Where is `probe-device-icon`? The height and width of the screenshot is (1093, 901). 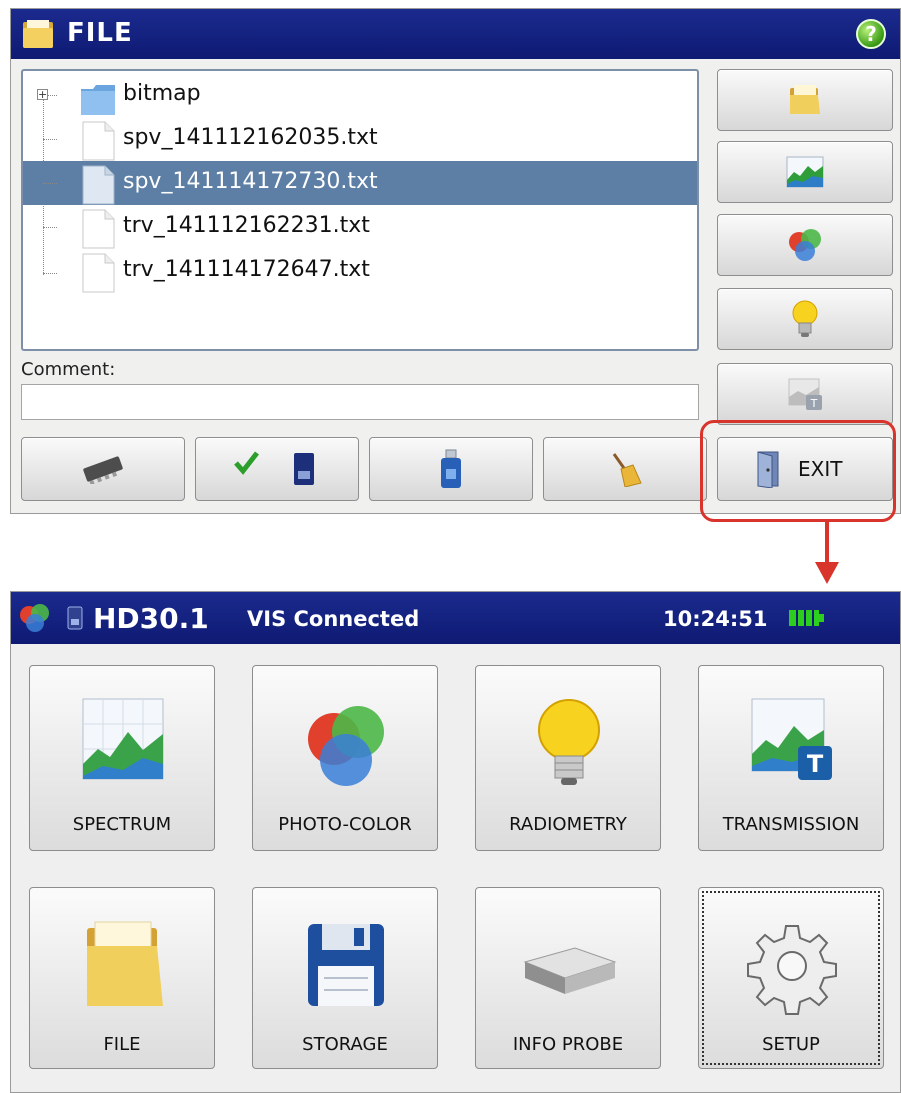 probe-device-icon is located at coordinates (570, 970).